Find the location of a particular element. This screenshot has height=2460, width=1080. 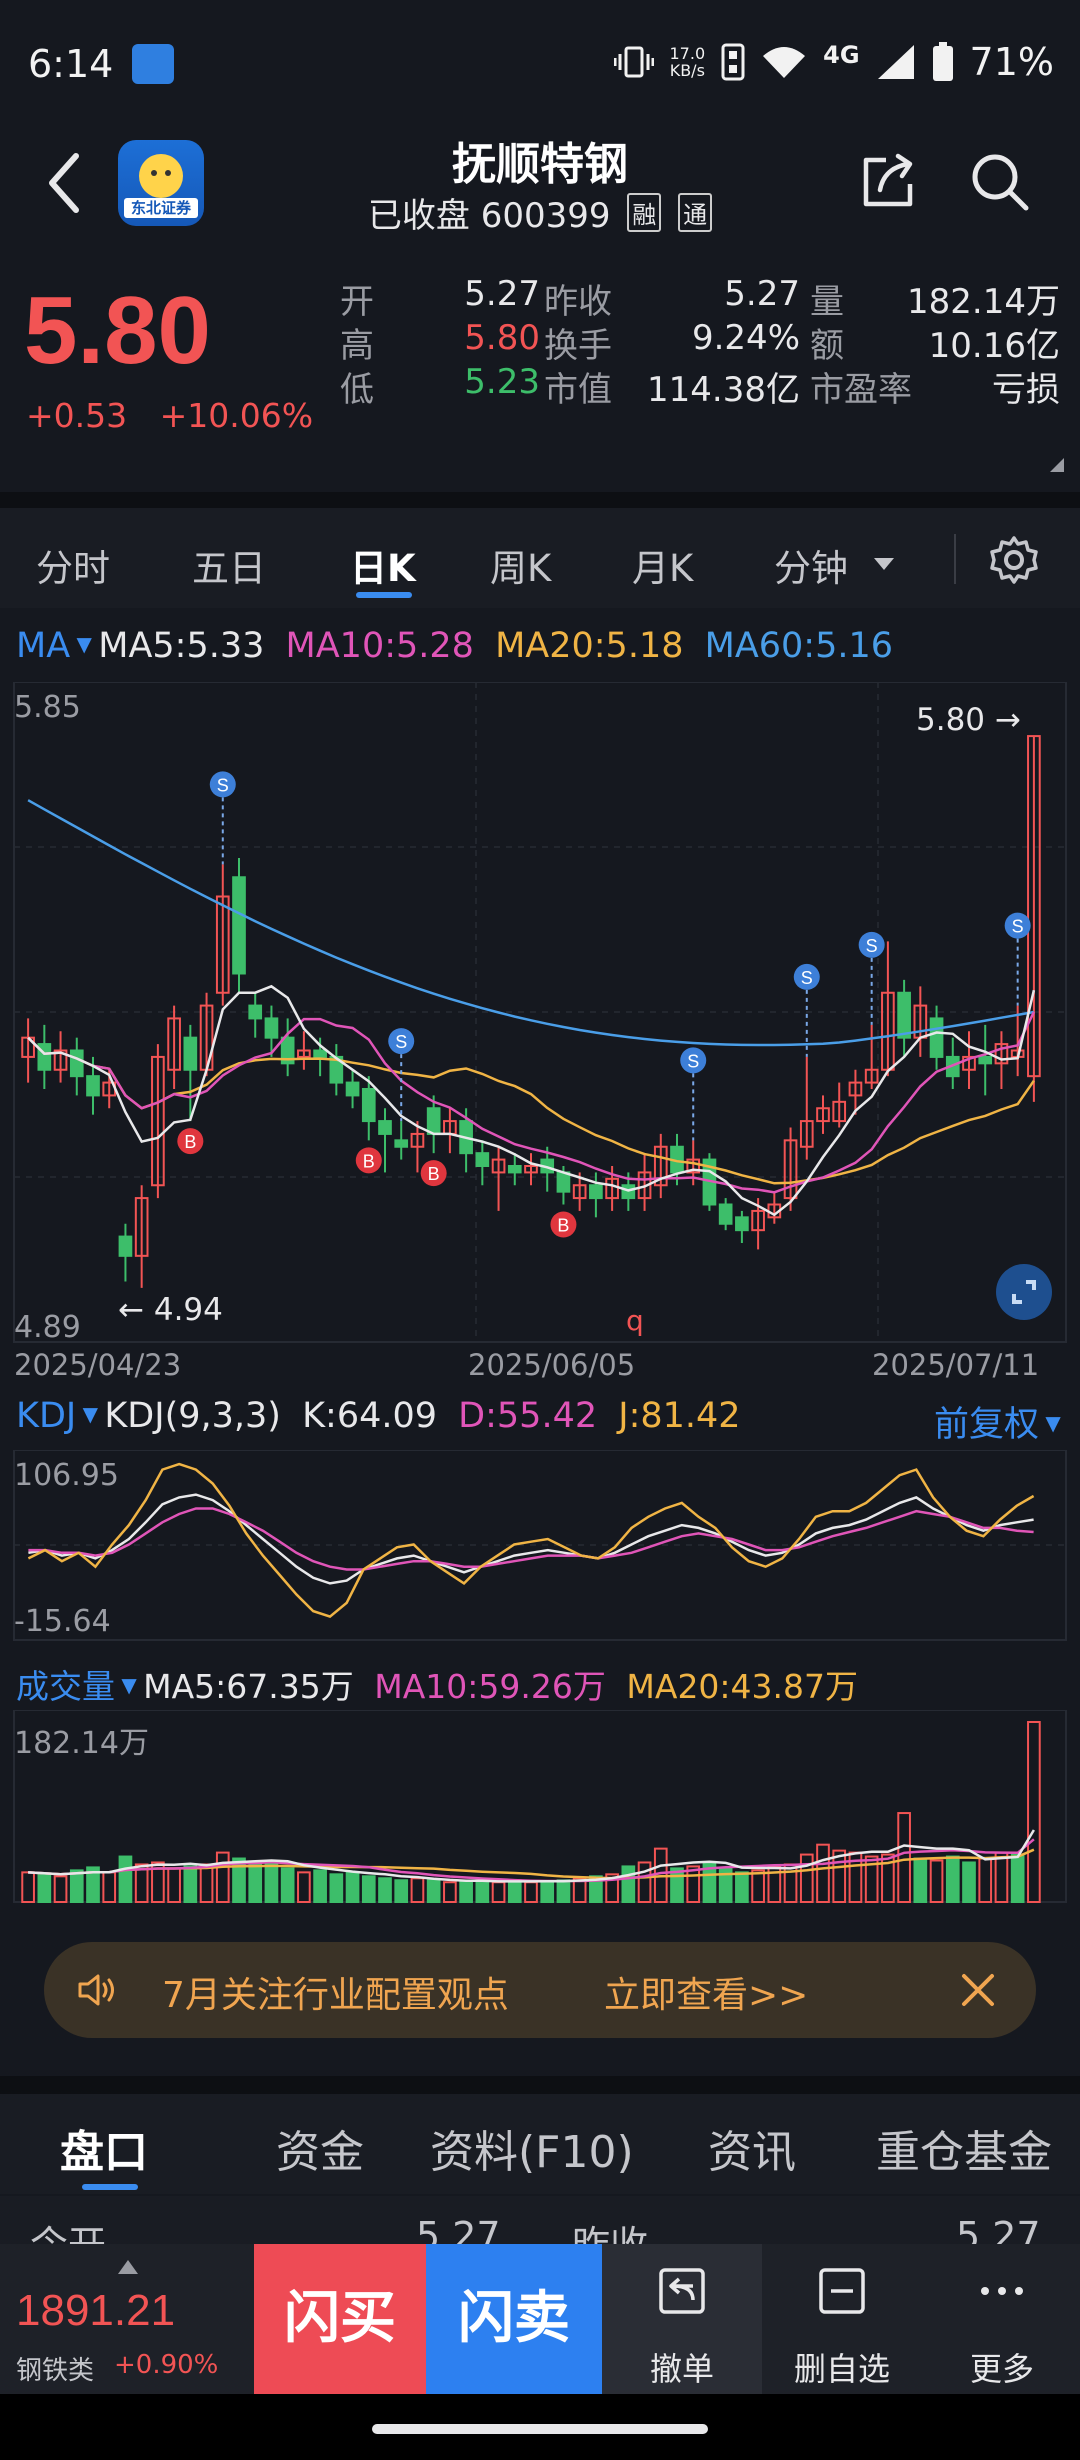

period-tabs: 分时 五日 日K 周K 月K 分钟 is located at coordinates (540, 558).